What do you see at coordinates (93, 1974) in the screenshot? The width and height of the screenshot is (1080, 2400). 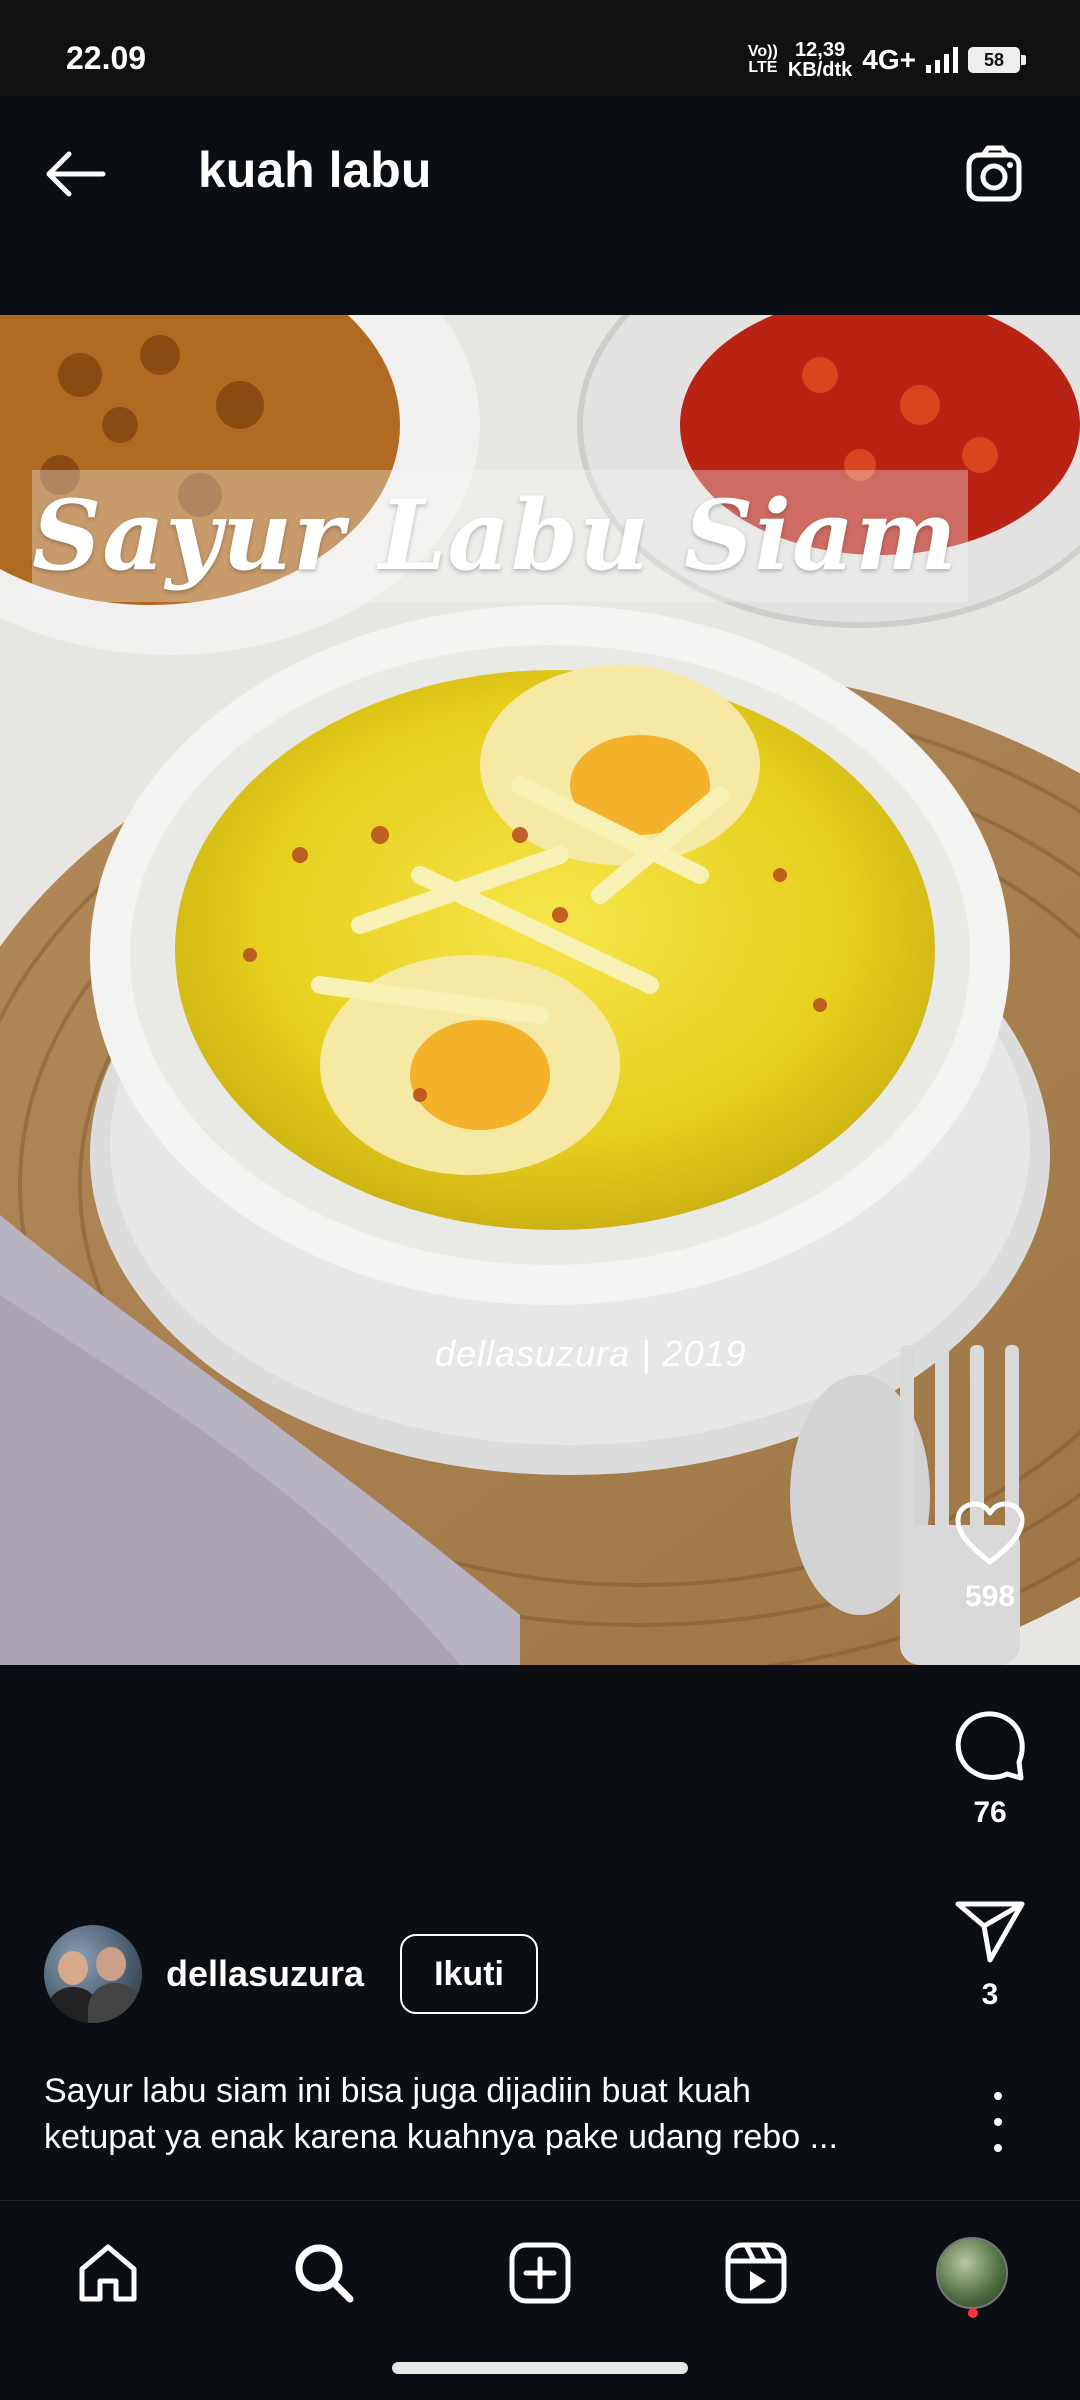 I see `avatar` at bounding box center [93, 1974].